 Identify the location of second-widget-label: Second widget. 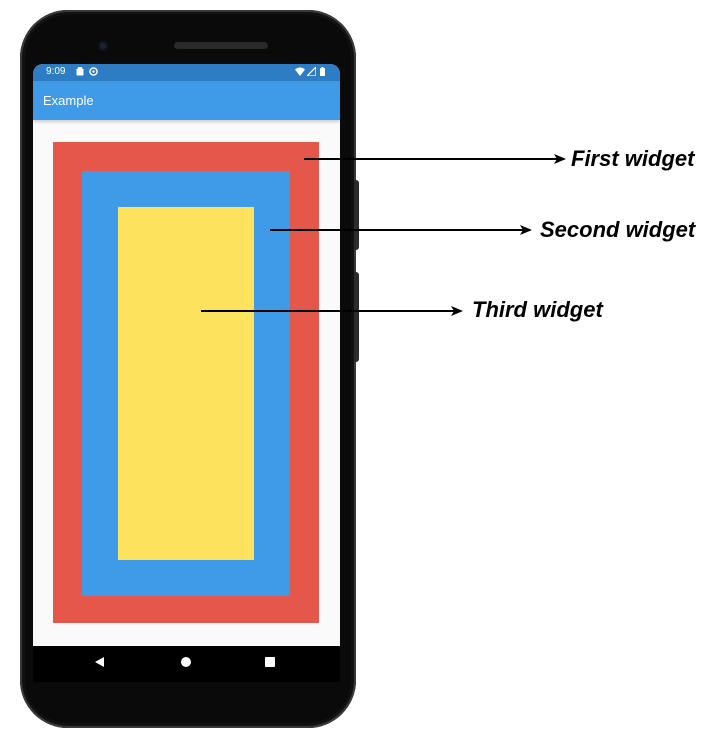
(618, 229).